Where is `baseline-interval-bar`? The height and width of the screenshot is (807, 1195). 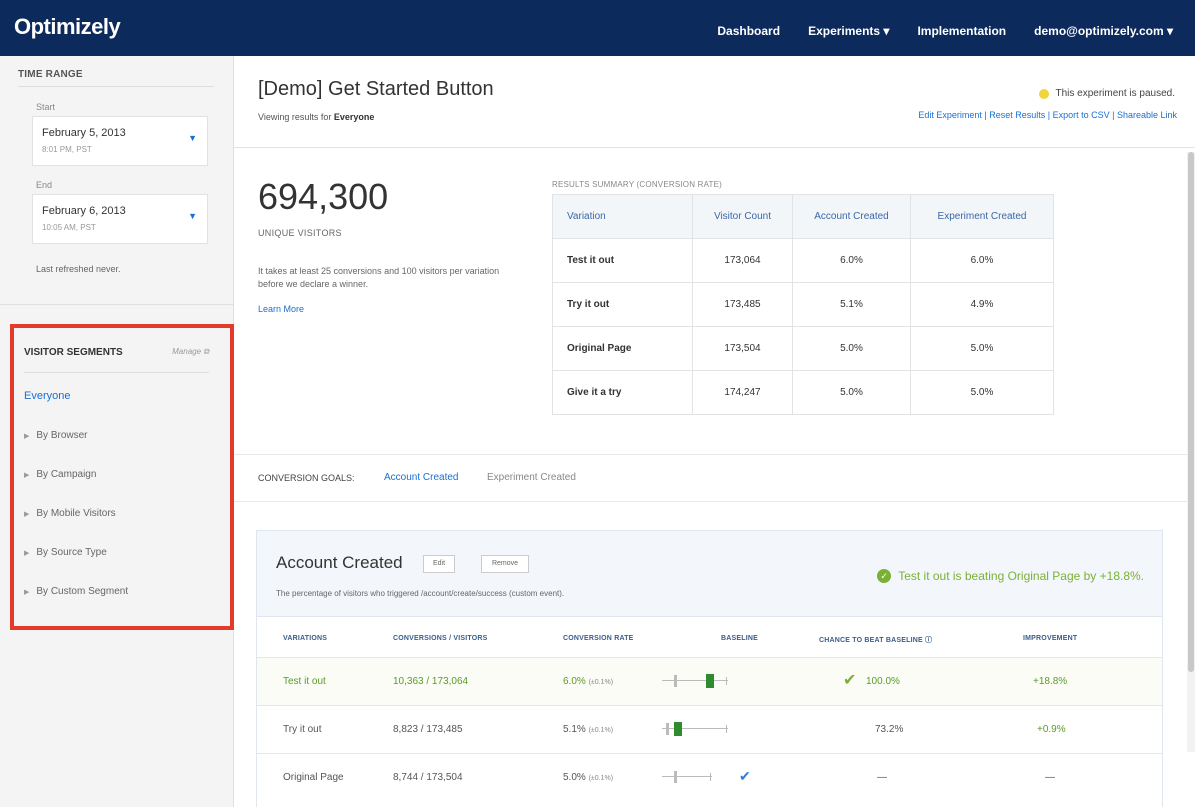
baseline-interval-bar is located at coordinates (695, 681).